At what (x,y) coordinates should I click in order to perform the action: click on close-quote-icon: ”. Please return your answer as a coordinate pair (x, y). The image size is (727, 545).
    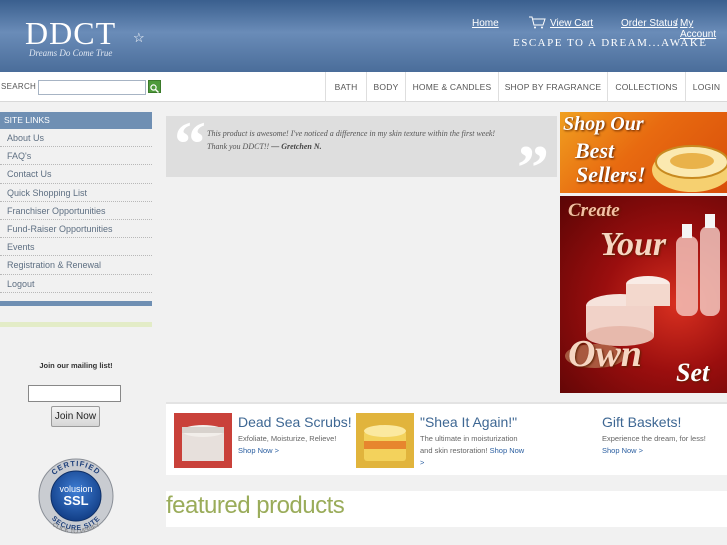
    Looking at the image, I should click on (533, 167).